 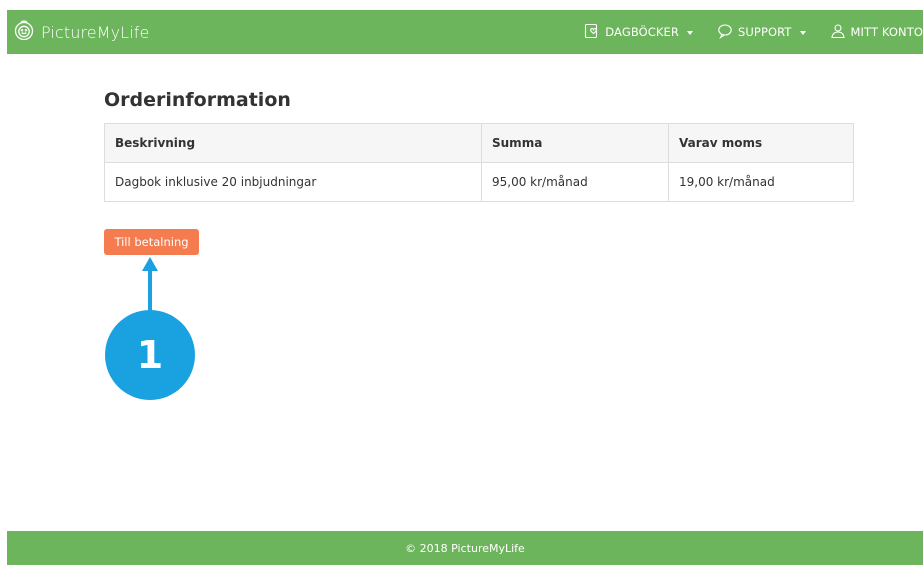 What do you see at coordinates (761, 143) in the screenshot?
I see `column-header-vat: Varav moms` at bounding box center [761, 143].